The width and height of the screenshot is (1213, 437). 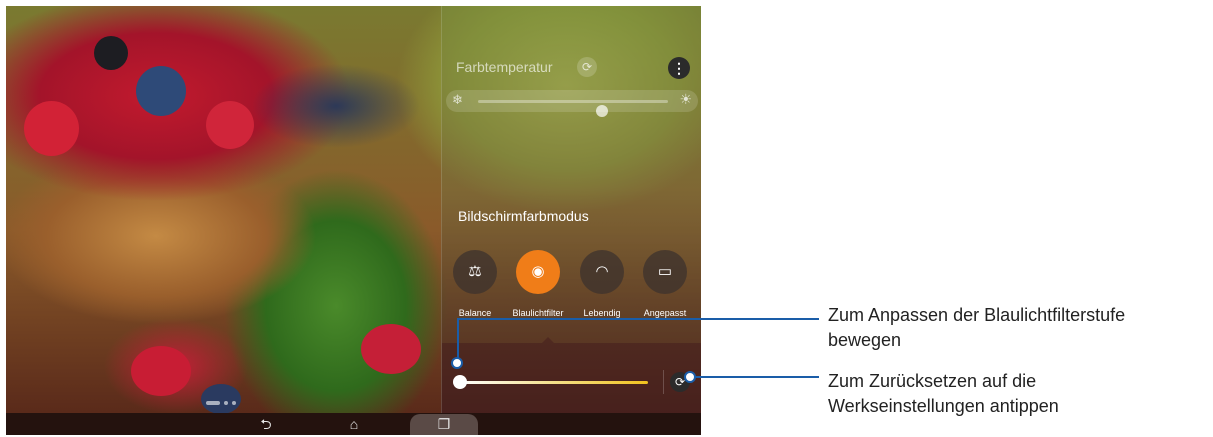 What do you see at coordinates (213, 402) in the screenshot?
I see `page-dot-active` at bounding box center [213, 402].